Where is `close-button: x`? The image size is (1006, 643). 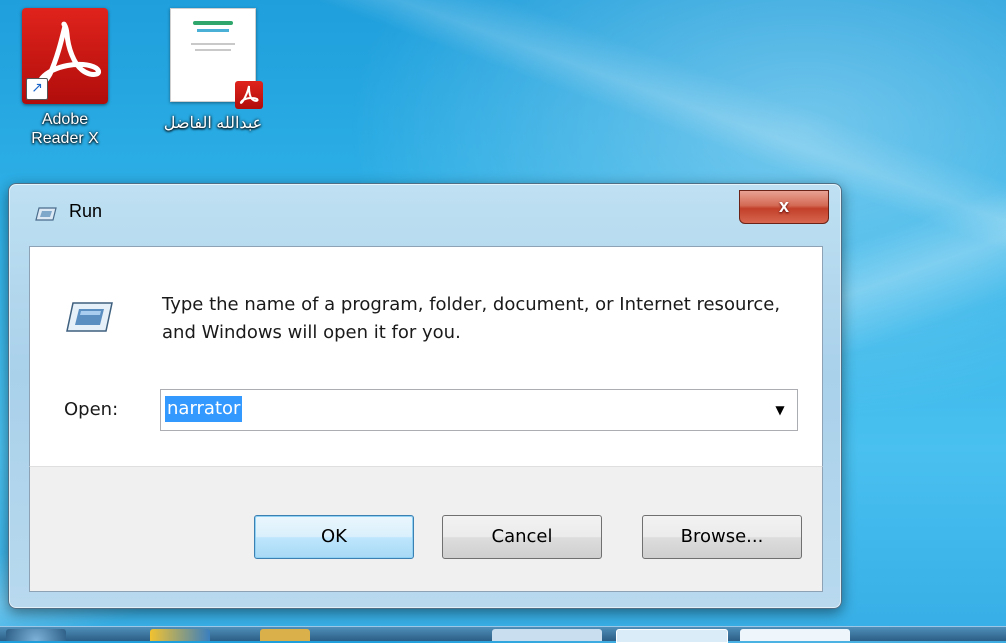 close-button: x is located at coordinates (784, 207).